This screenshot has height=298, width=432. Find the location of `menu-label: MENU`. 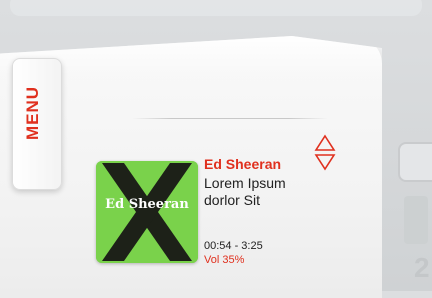

menu-label: MENU is located at coordinates (33, 113).